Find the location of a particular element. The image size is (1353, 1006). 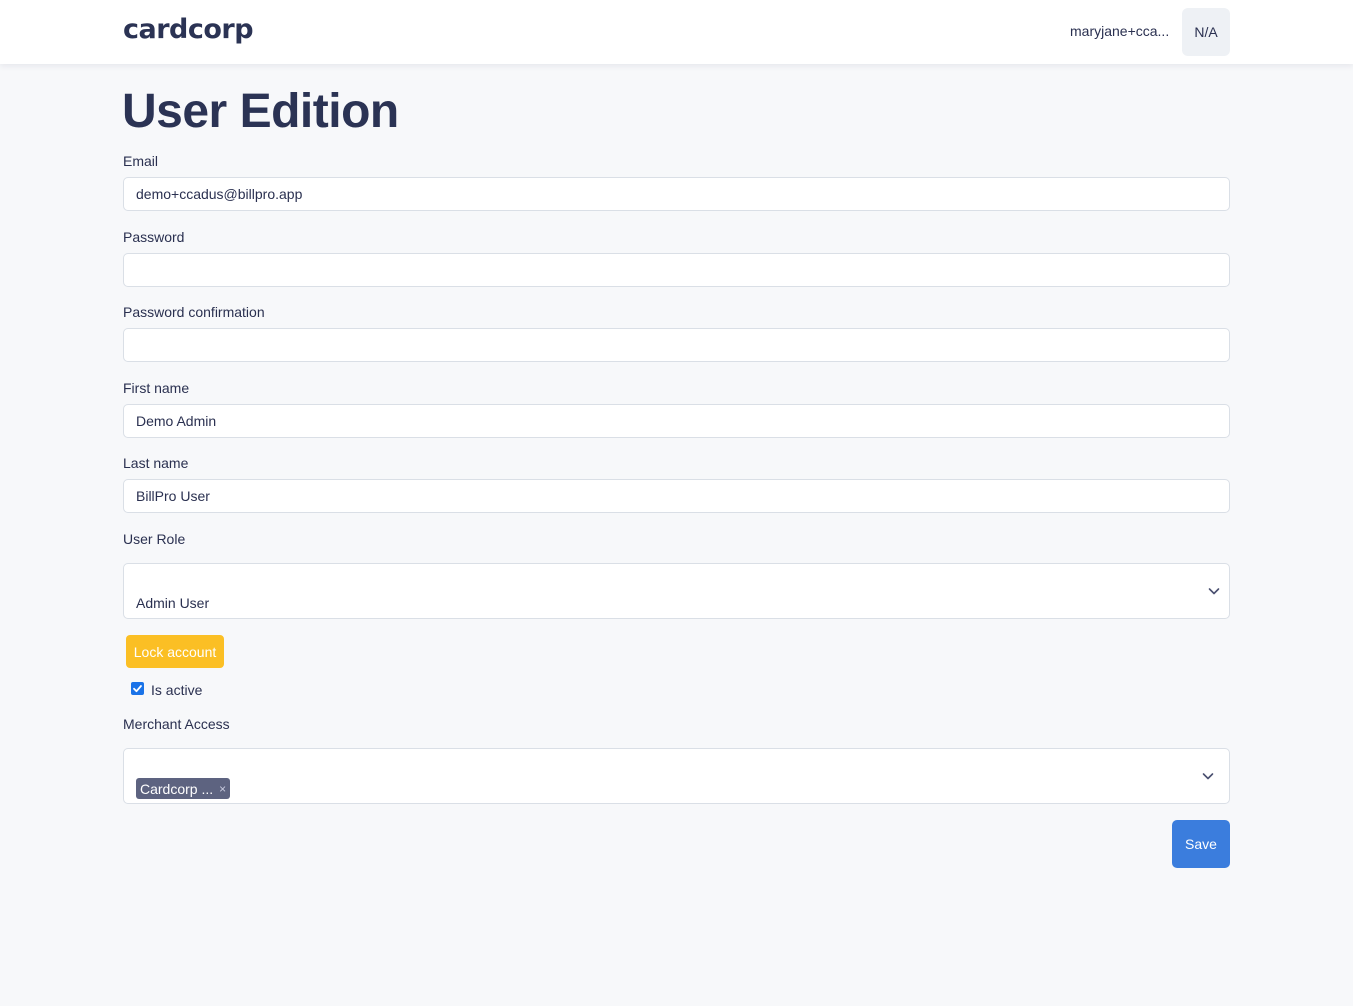

close-icon: × is located at coordinates (222, 789).